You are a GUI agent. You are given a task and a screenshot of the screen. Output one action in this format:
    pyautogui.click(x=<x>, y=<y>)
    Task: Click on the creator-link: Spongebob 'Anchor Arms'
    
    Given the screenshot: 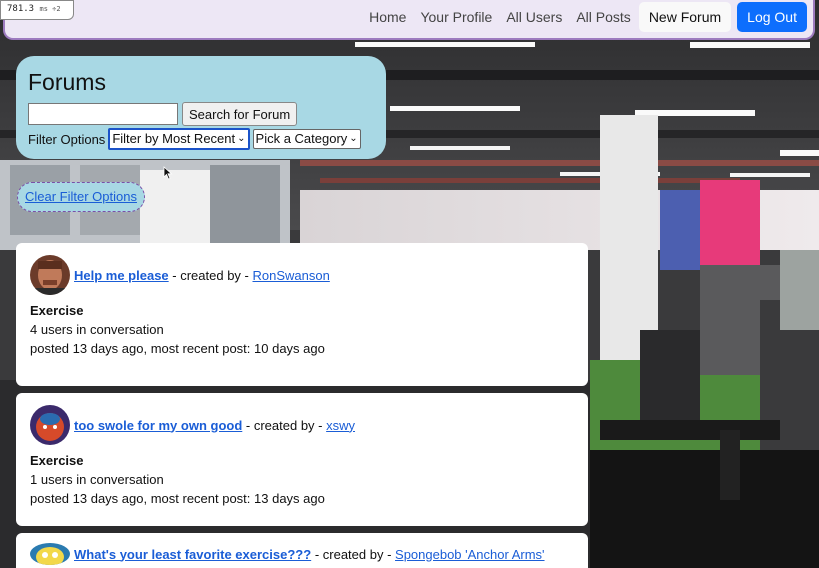 What is the action you would take?
    pyautogui.click(x=470, y=554)
    